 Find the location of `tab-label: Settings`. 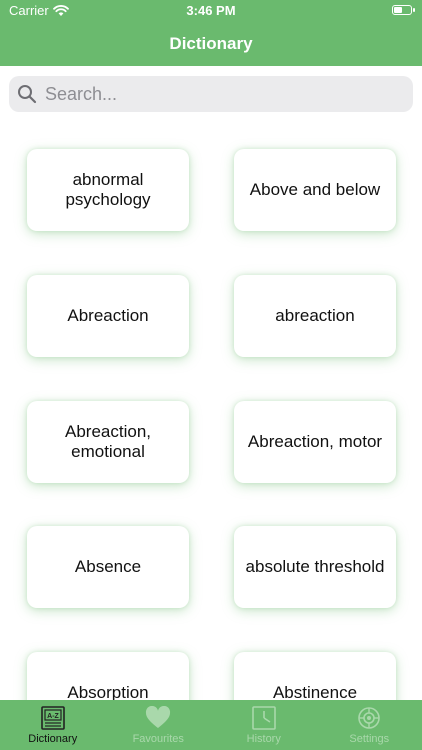

tab-label: Settings is located at coordinates (369, 739).